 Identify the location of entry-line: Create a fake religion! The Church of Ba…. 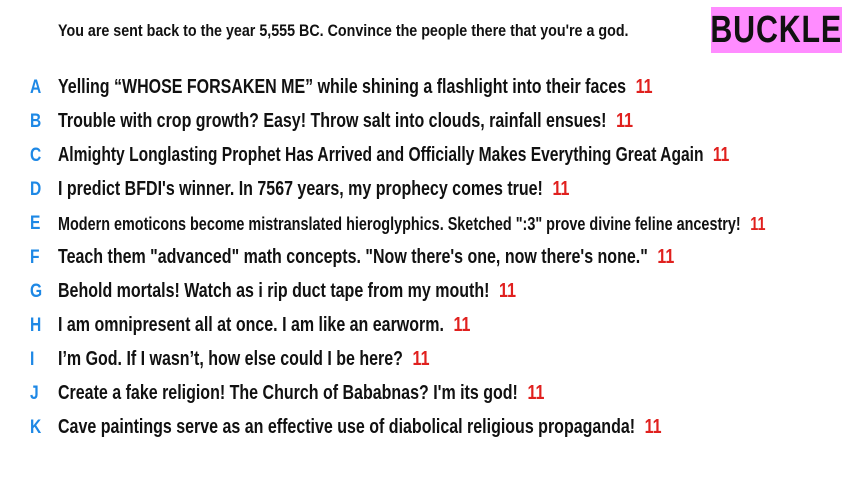
(301, 393).